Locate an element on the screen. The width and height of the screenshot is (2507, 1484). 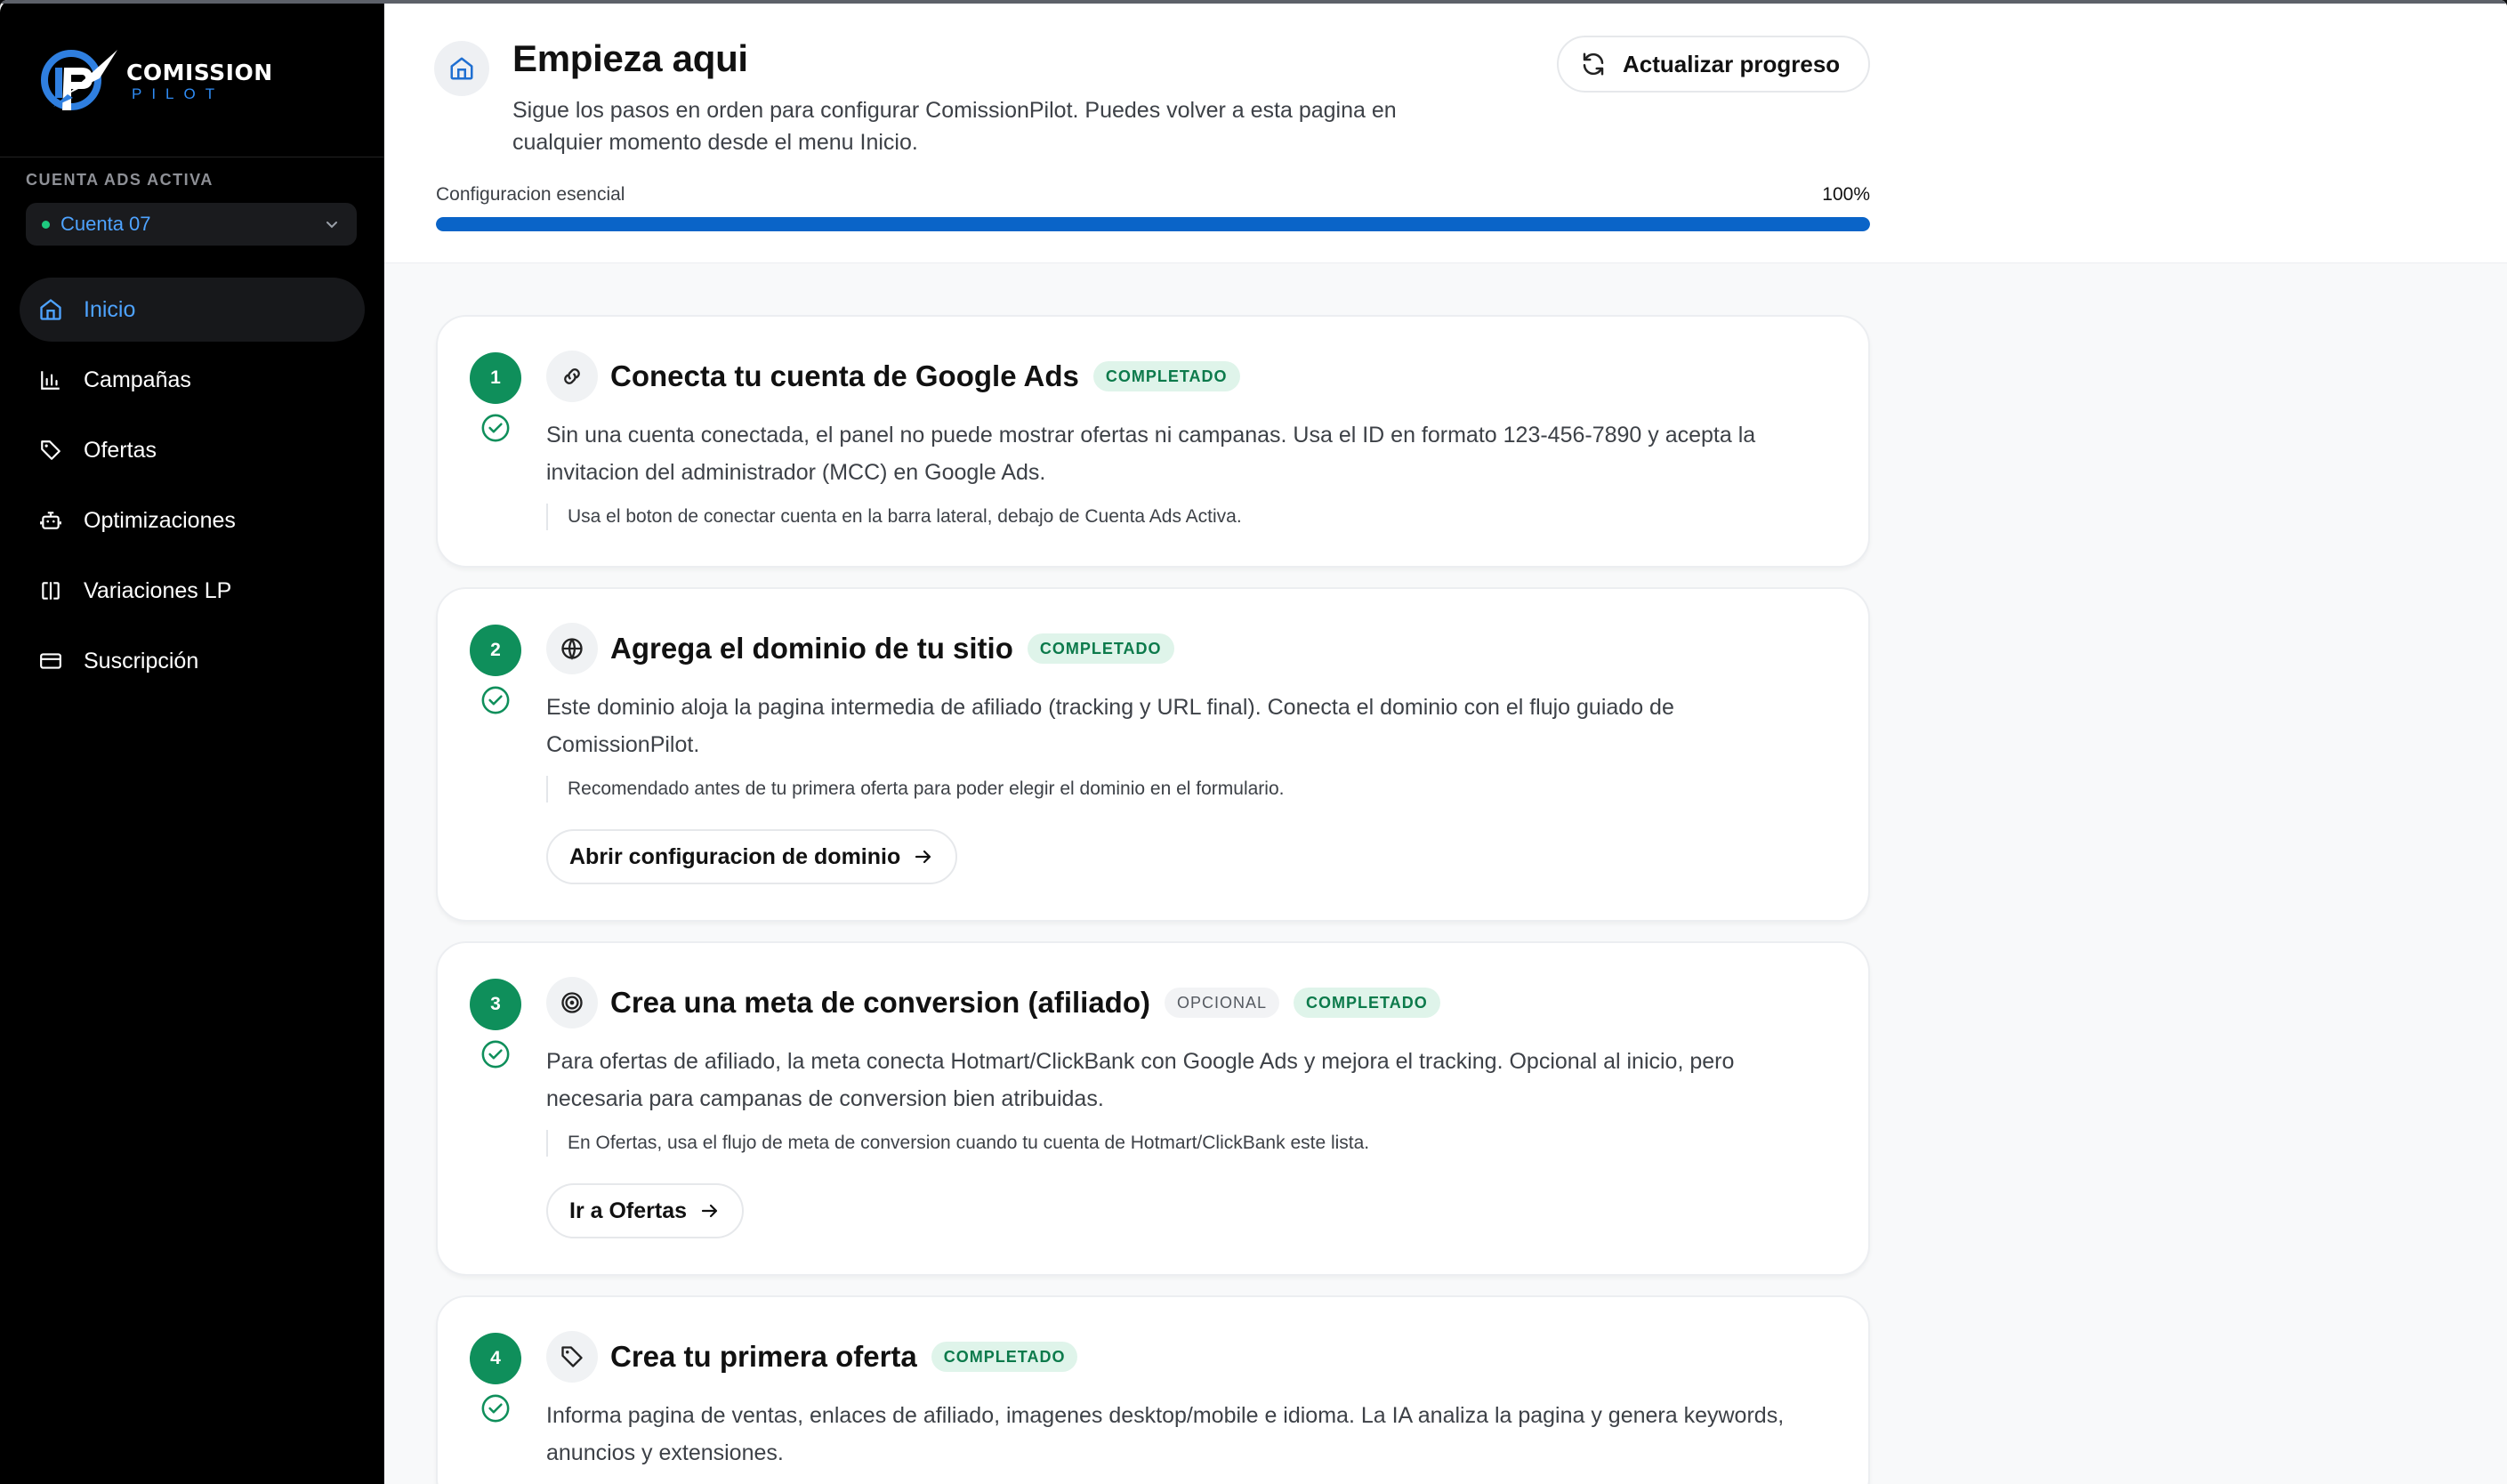
chevron-down-icon is located at coordinates (331, 225).